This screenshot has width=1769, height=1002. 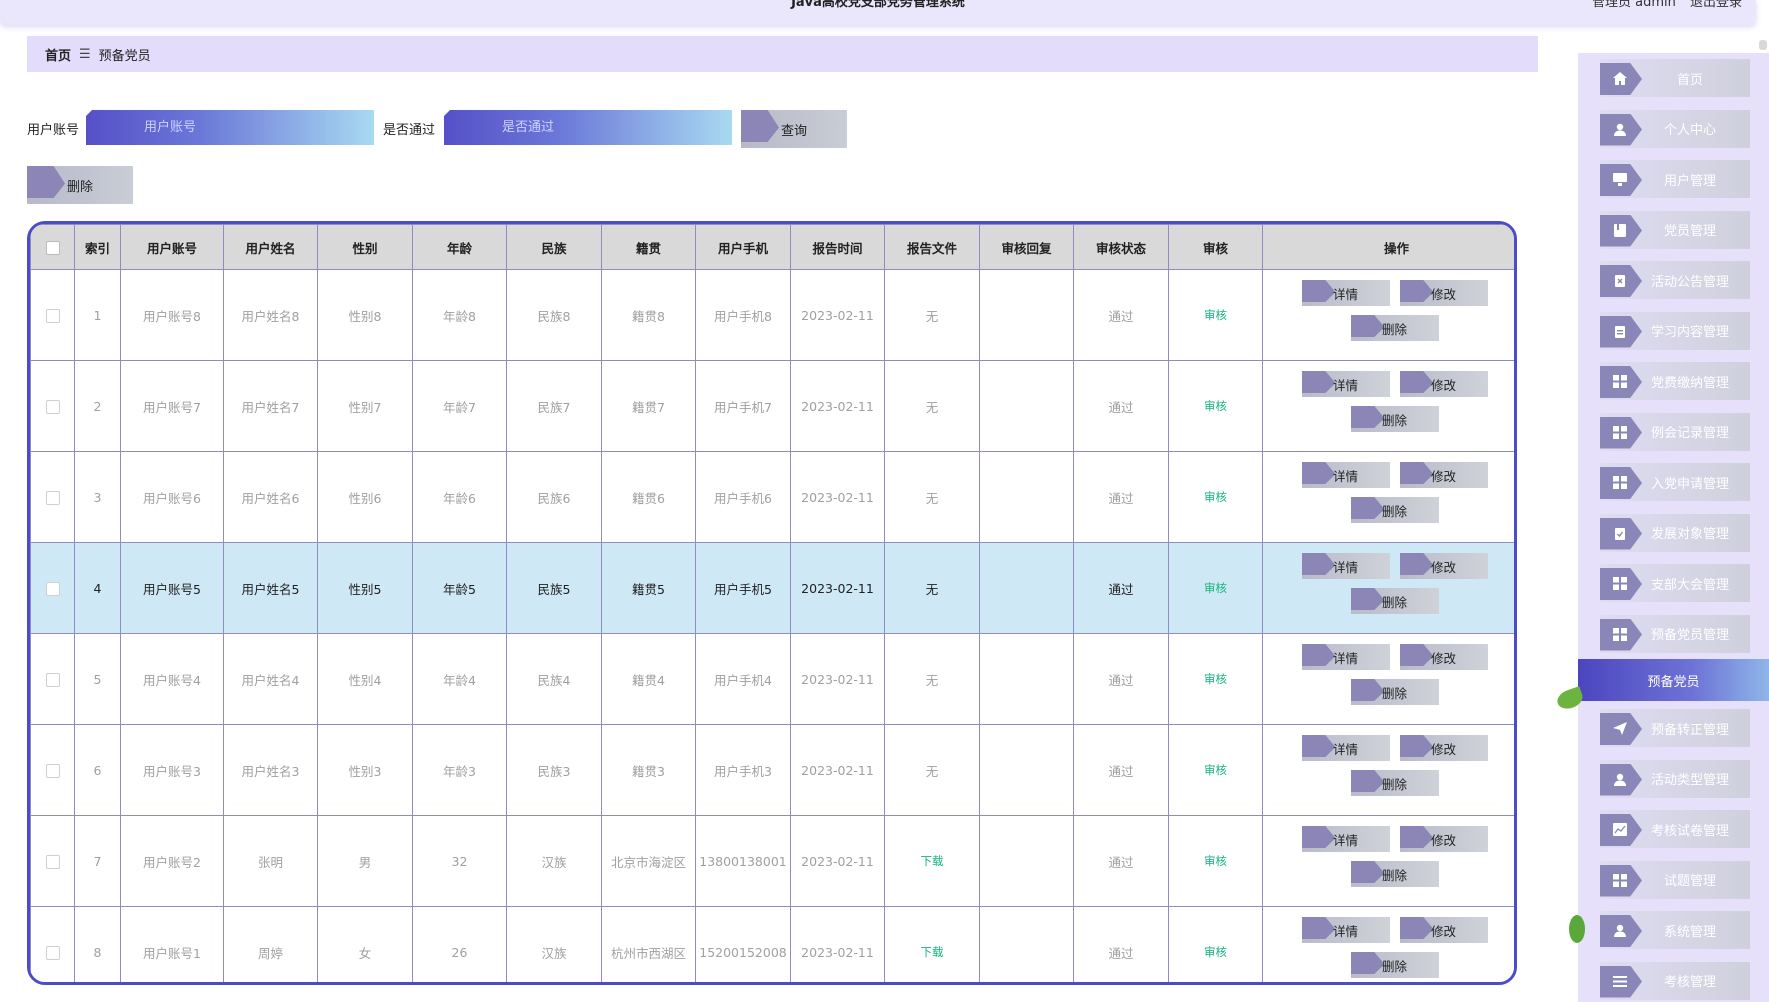 I want to click on sidebar-item: 活动公告管理, so click(x=1675, y=280).